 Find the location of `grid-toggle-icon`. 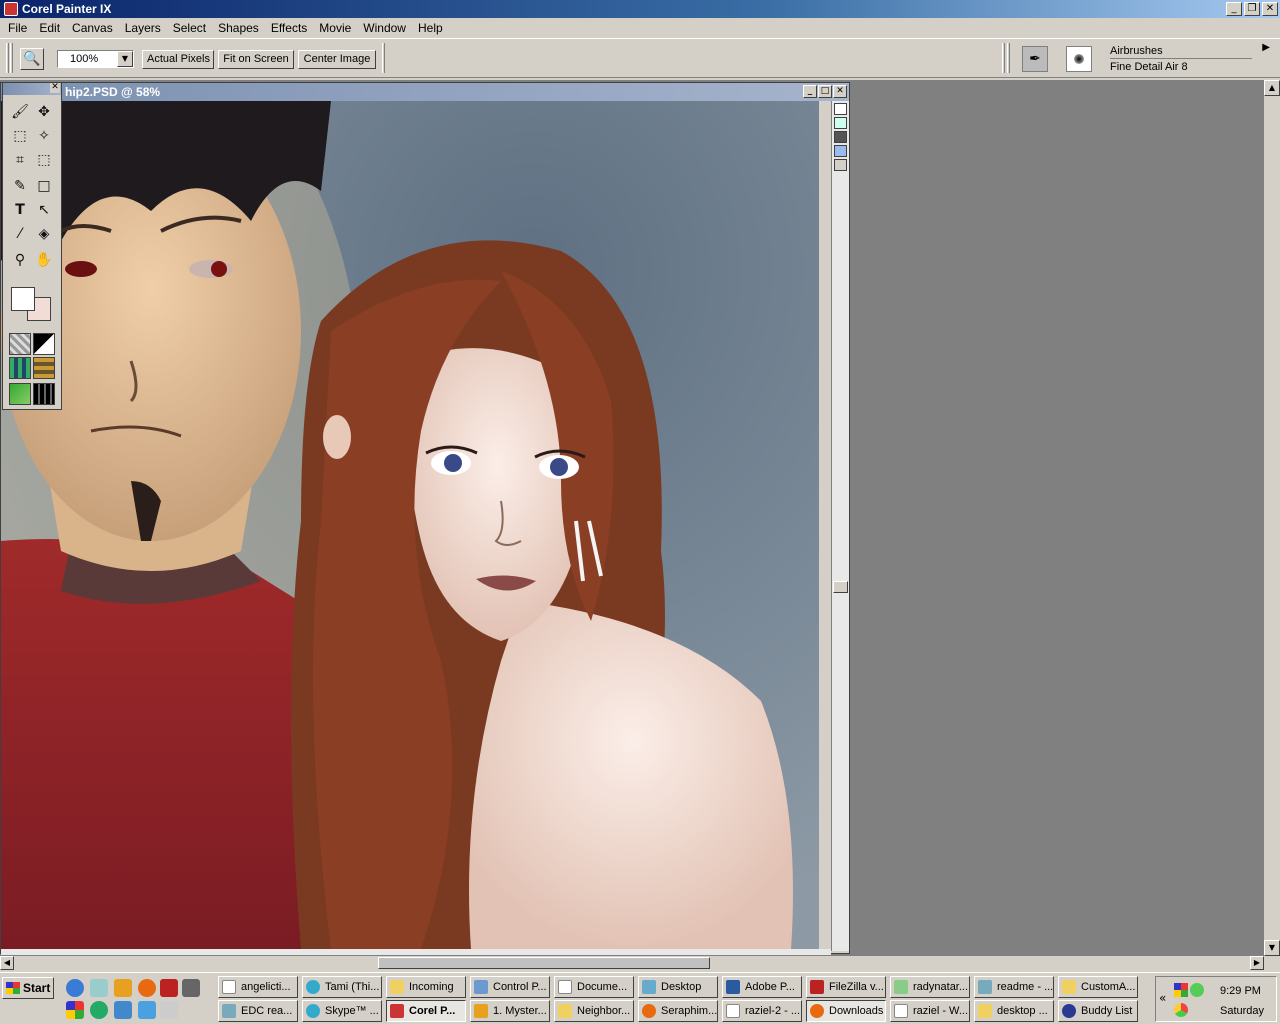

grid-toggle-icon is located at coordinates (840, 123).